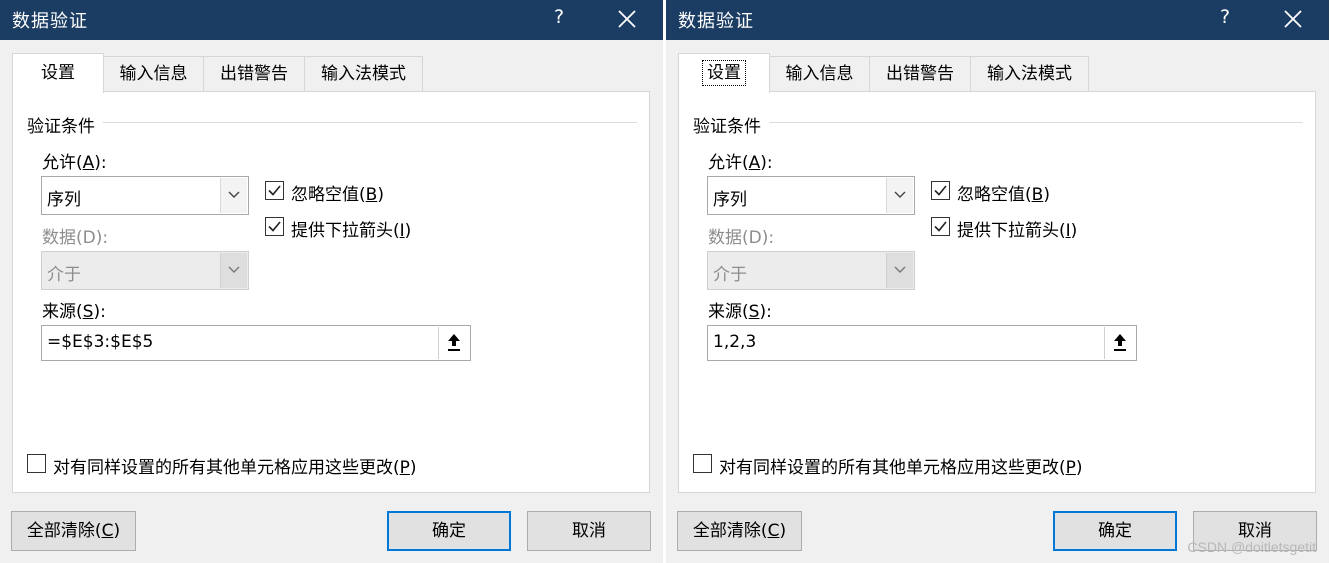 The image size is (1330, 563). Describe the element at coordinates (735, 342) in the screenshot. I see `source-value: 1,2,3` at that location.